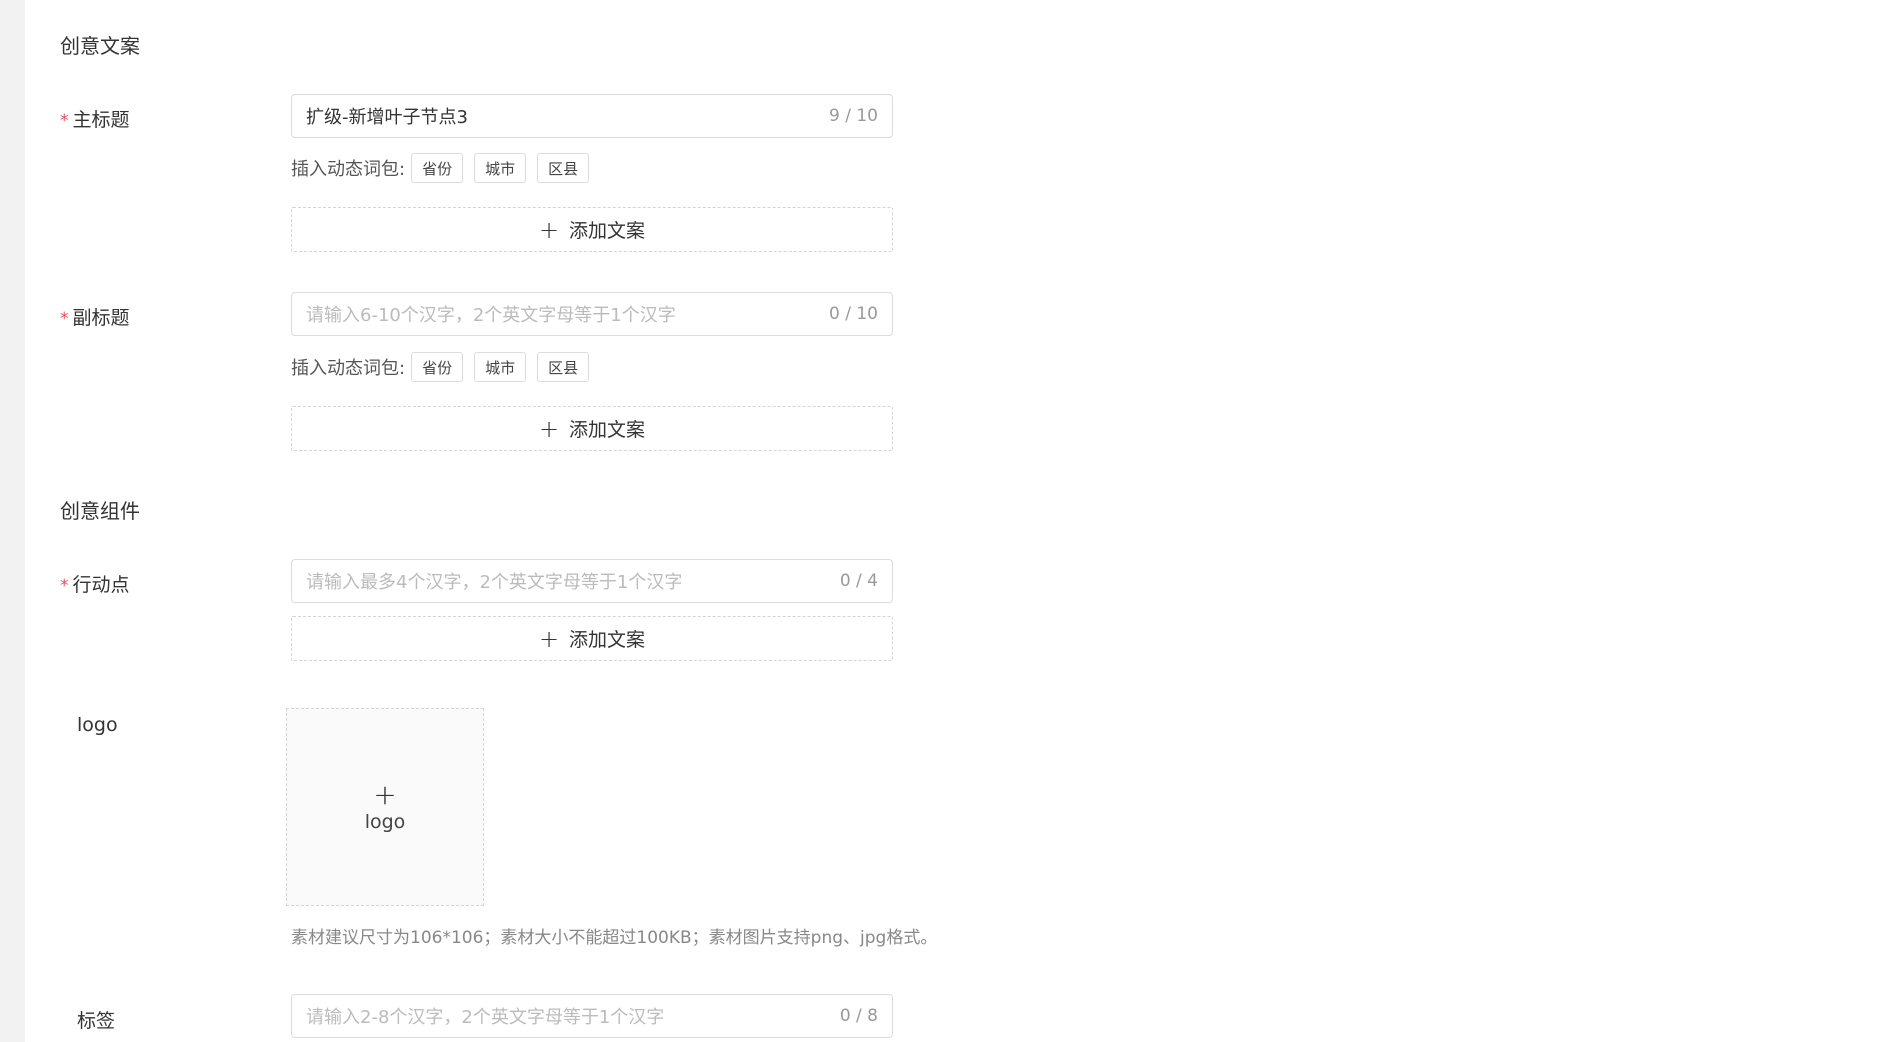  Describe the element at coordinates (385, 822) in the screenshot. I see `logo-upload-text: logo` at that location.